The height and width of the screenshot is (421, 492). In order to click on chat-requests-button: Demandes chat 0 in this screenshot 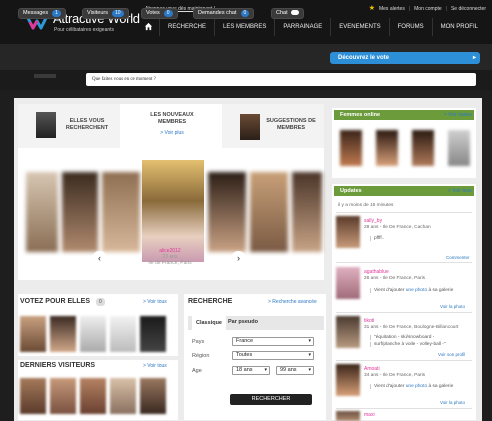, I will do `click(224, 13)`.